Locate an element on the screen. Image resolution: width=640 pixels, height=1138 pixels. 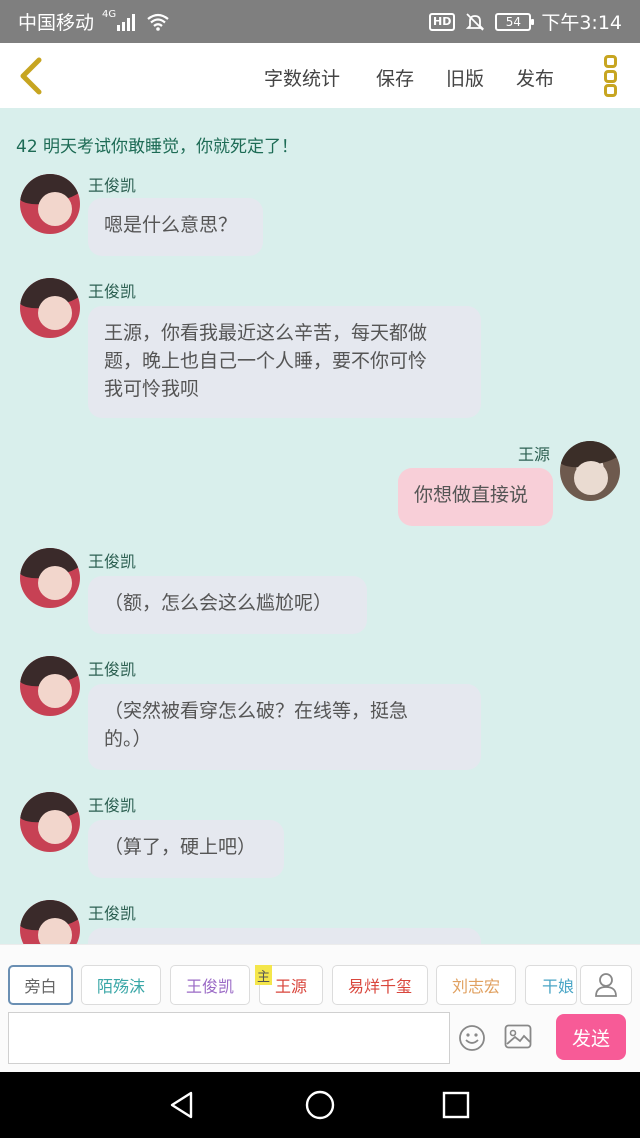
emoji-icon is located at coordinates (472, 1038).